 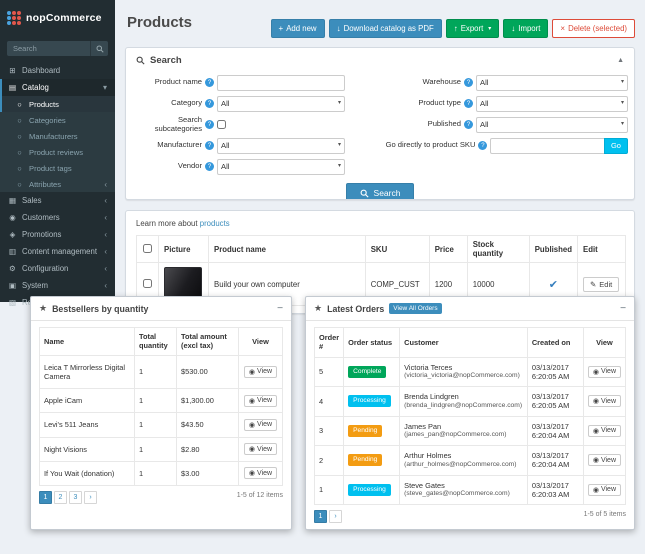 I want to click on sidebar-search, so click(x=57, y=48).